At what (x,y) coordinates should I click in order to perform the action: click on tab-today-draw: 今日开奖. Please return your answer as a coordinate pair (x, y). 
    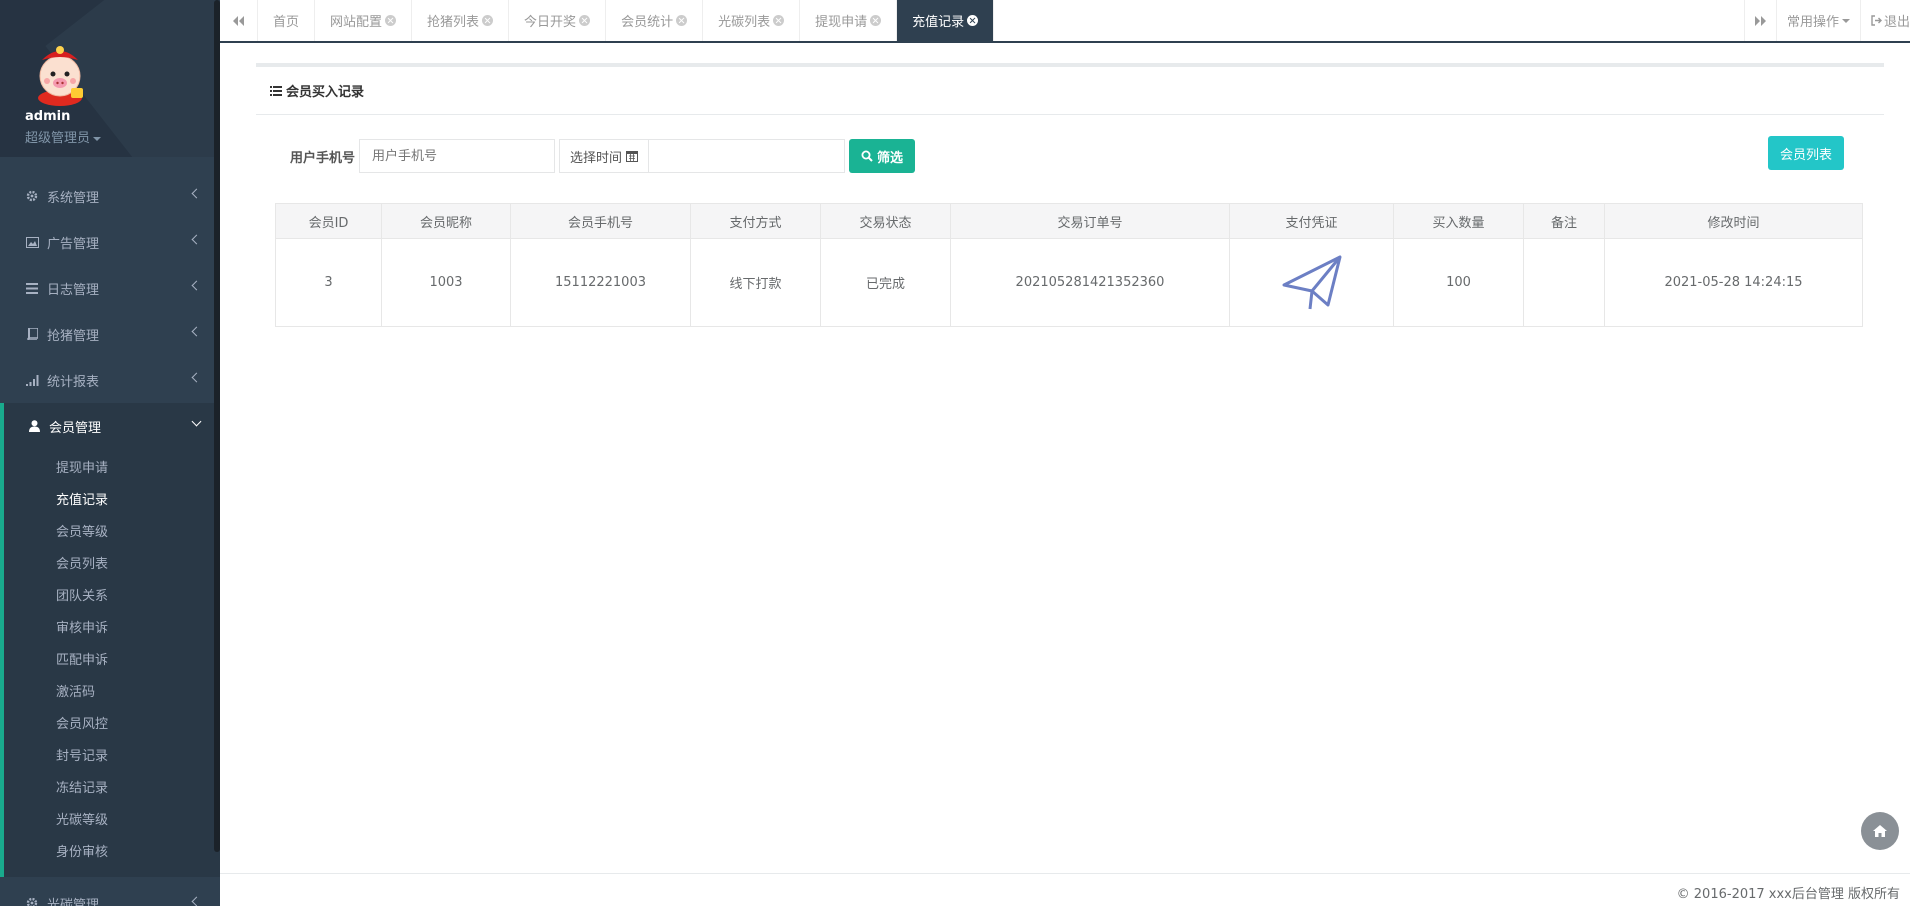
    Looking at the image, I should click on (558, 20).